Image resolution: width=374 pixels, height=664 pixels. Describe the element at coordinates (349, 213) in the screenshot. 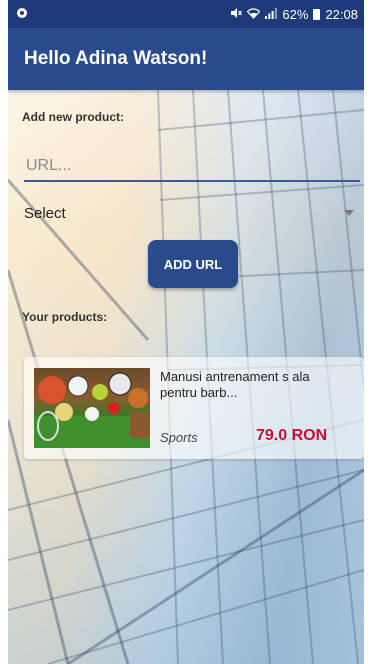

I see `chevron-down-icon` at that location.